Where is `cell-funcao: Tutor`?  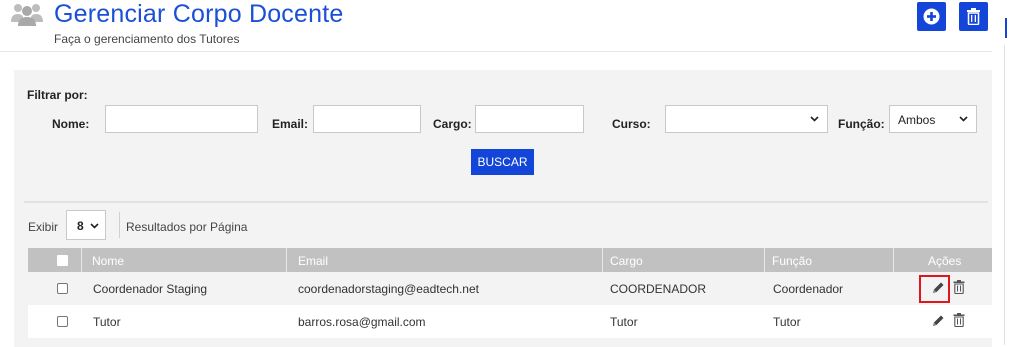
cell-funcao: Tutor is located at coordinates (787, 322).